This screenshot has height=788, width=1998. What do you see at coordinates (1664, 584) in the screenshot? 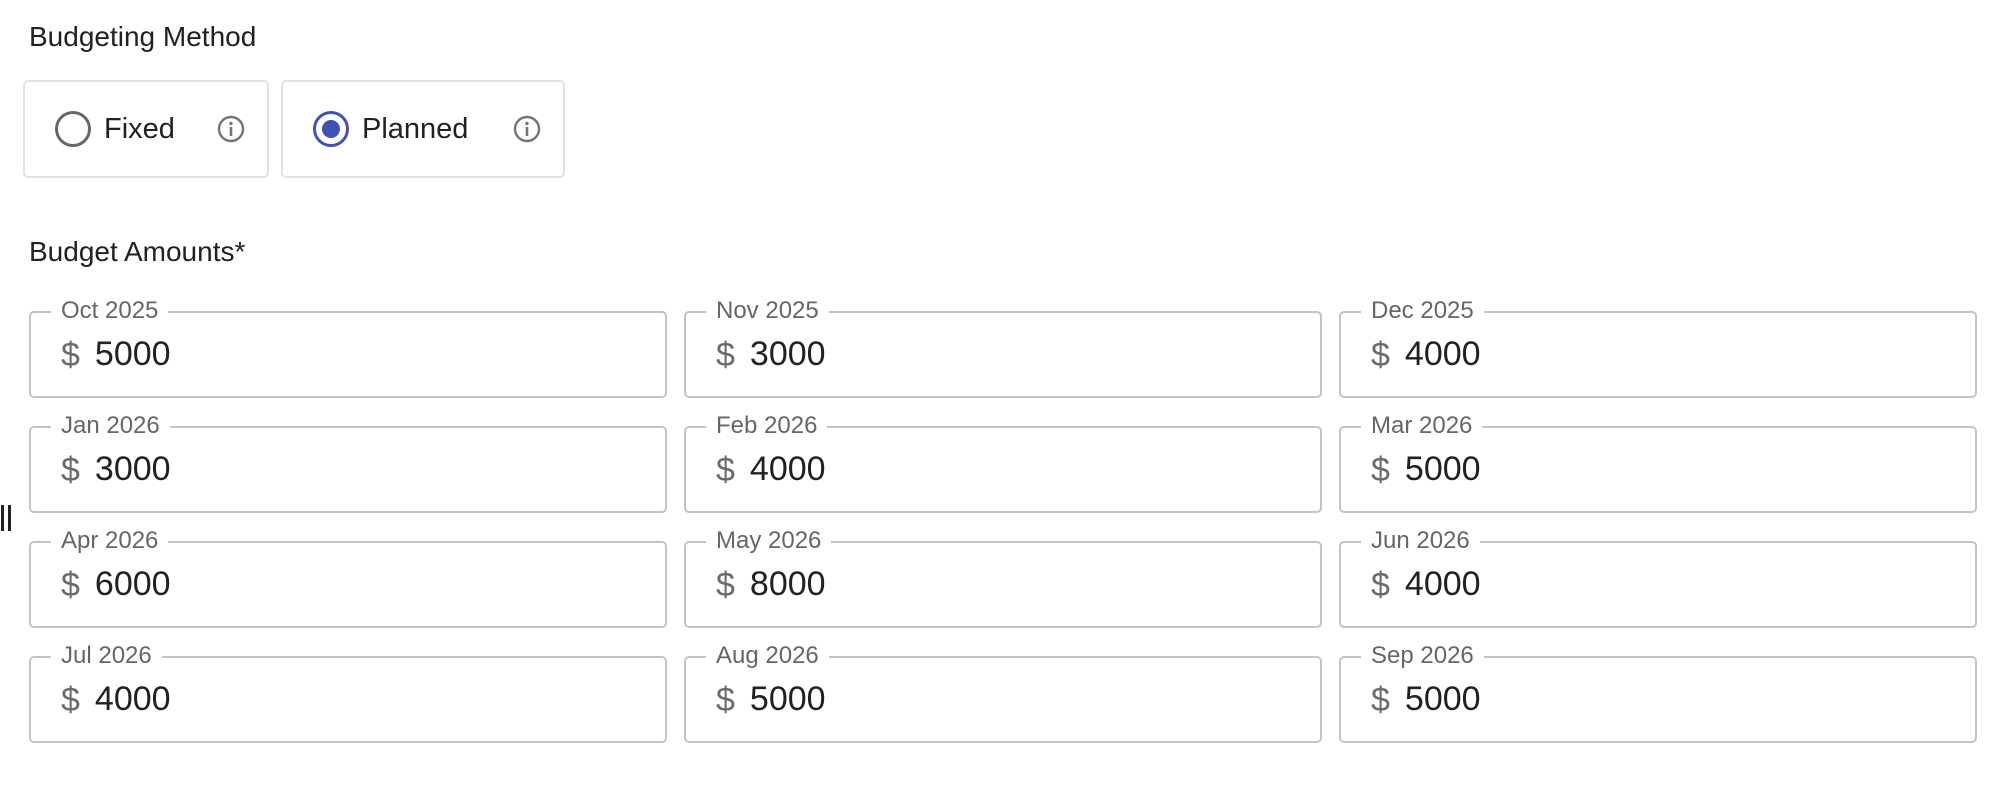
I see `amount-input-jun-2026` at bounding box center [1664, 584].